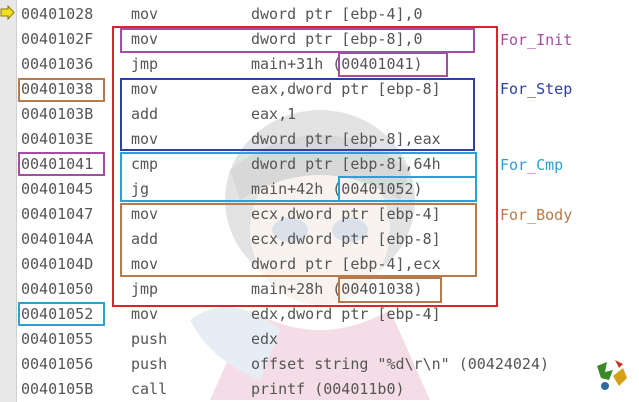 This screenshot has height=402, width=639. Describe the element at coordinates (536, 215) in the screenshot. I see `for-body-label: For_Body` at that location.